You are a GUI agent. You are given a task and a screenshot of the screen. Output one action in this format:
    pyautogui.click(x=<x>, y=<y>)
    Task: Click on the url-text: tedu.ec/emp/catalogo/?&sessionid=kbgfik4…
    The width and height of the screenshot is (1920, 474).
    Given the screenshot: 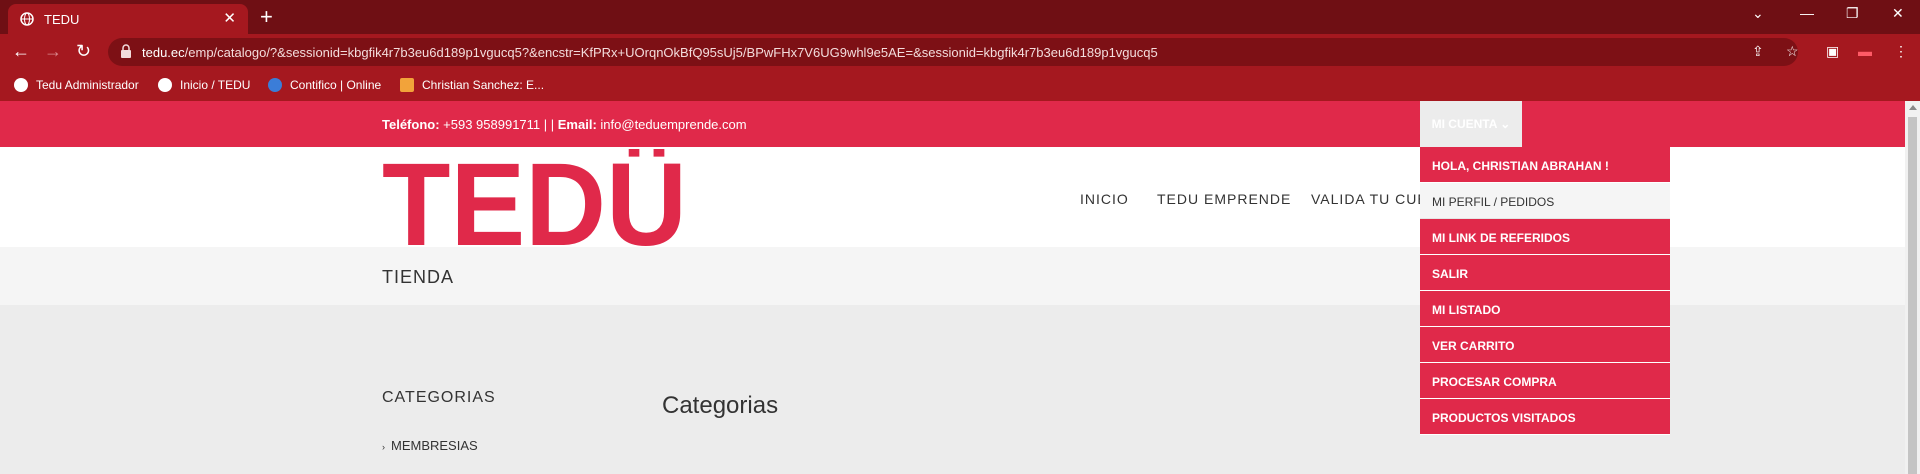 What is the action you would take?
    pyautogui.click(x=650, y=52)
    